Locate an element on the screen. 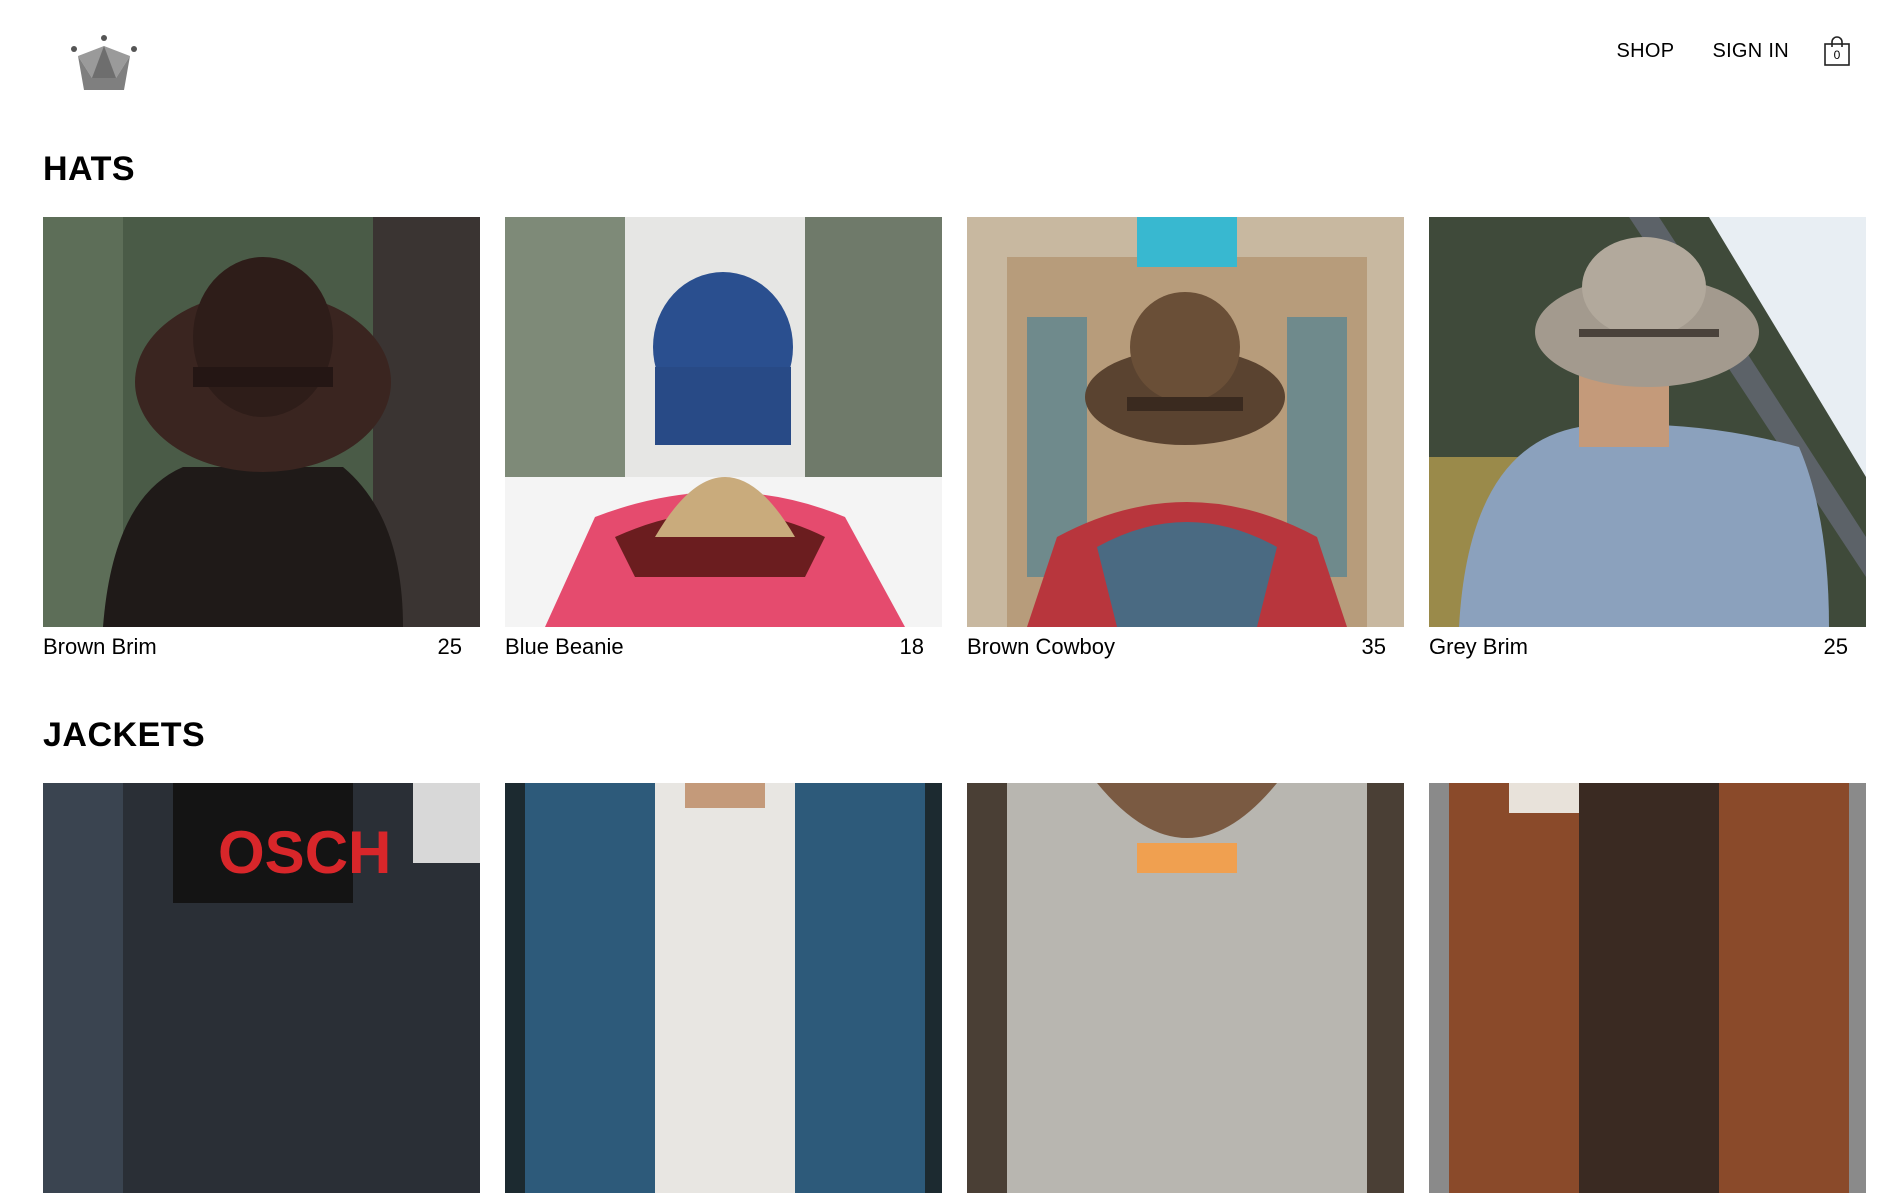 Image resolution: width=1903 pixels, height=1193 pixels. product-name: Brown Brim is located at coordinates (100, 646).